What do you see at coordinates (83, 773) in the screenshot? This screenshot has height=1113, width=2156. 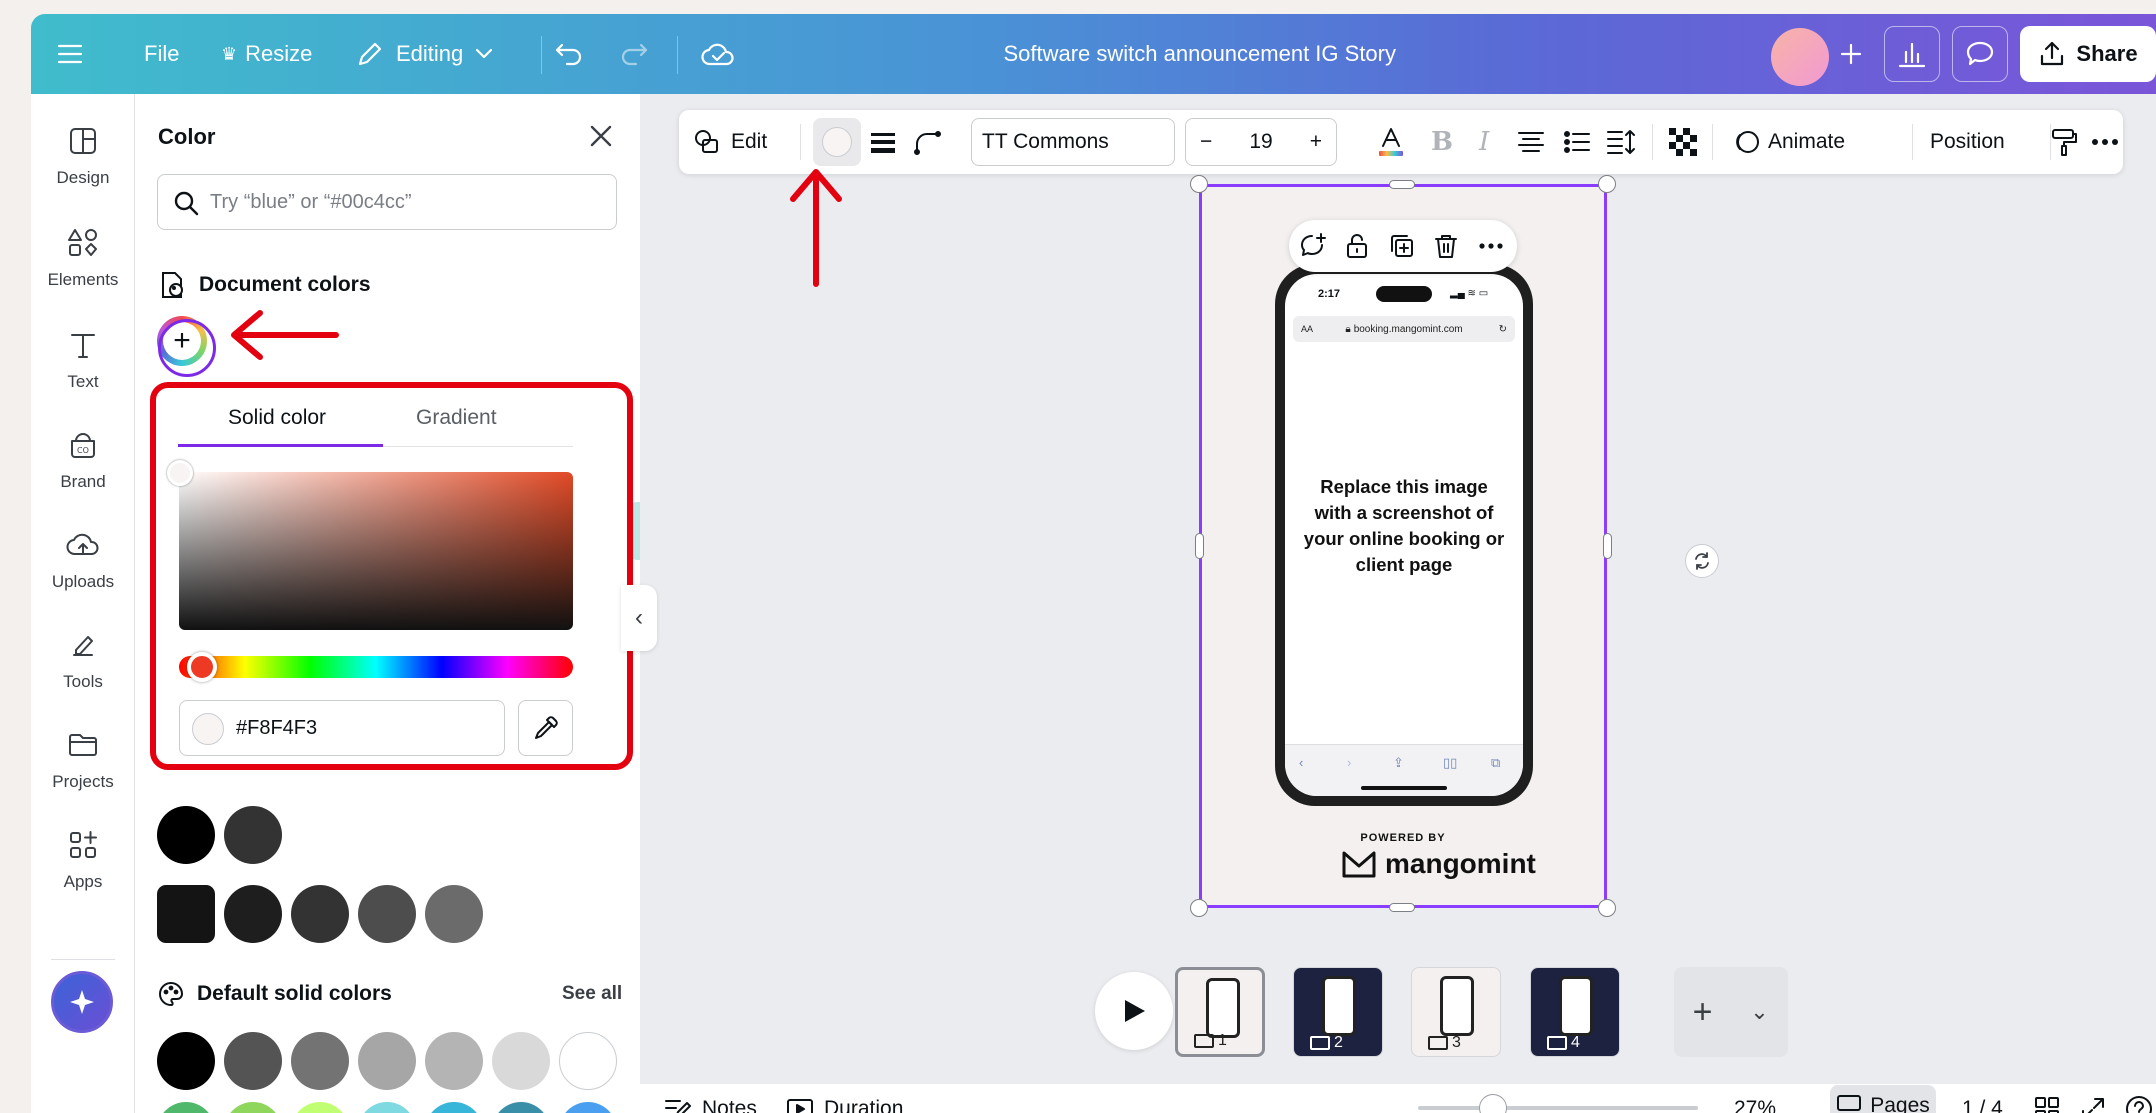 I see `rail-item-projects: Projects` at bounding box center [83, 773].